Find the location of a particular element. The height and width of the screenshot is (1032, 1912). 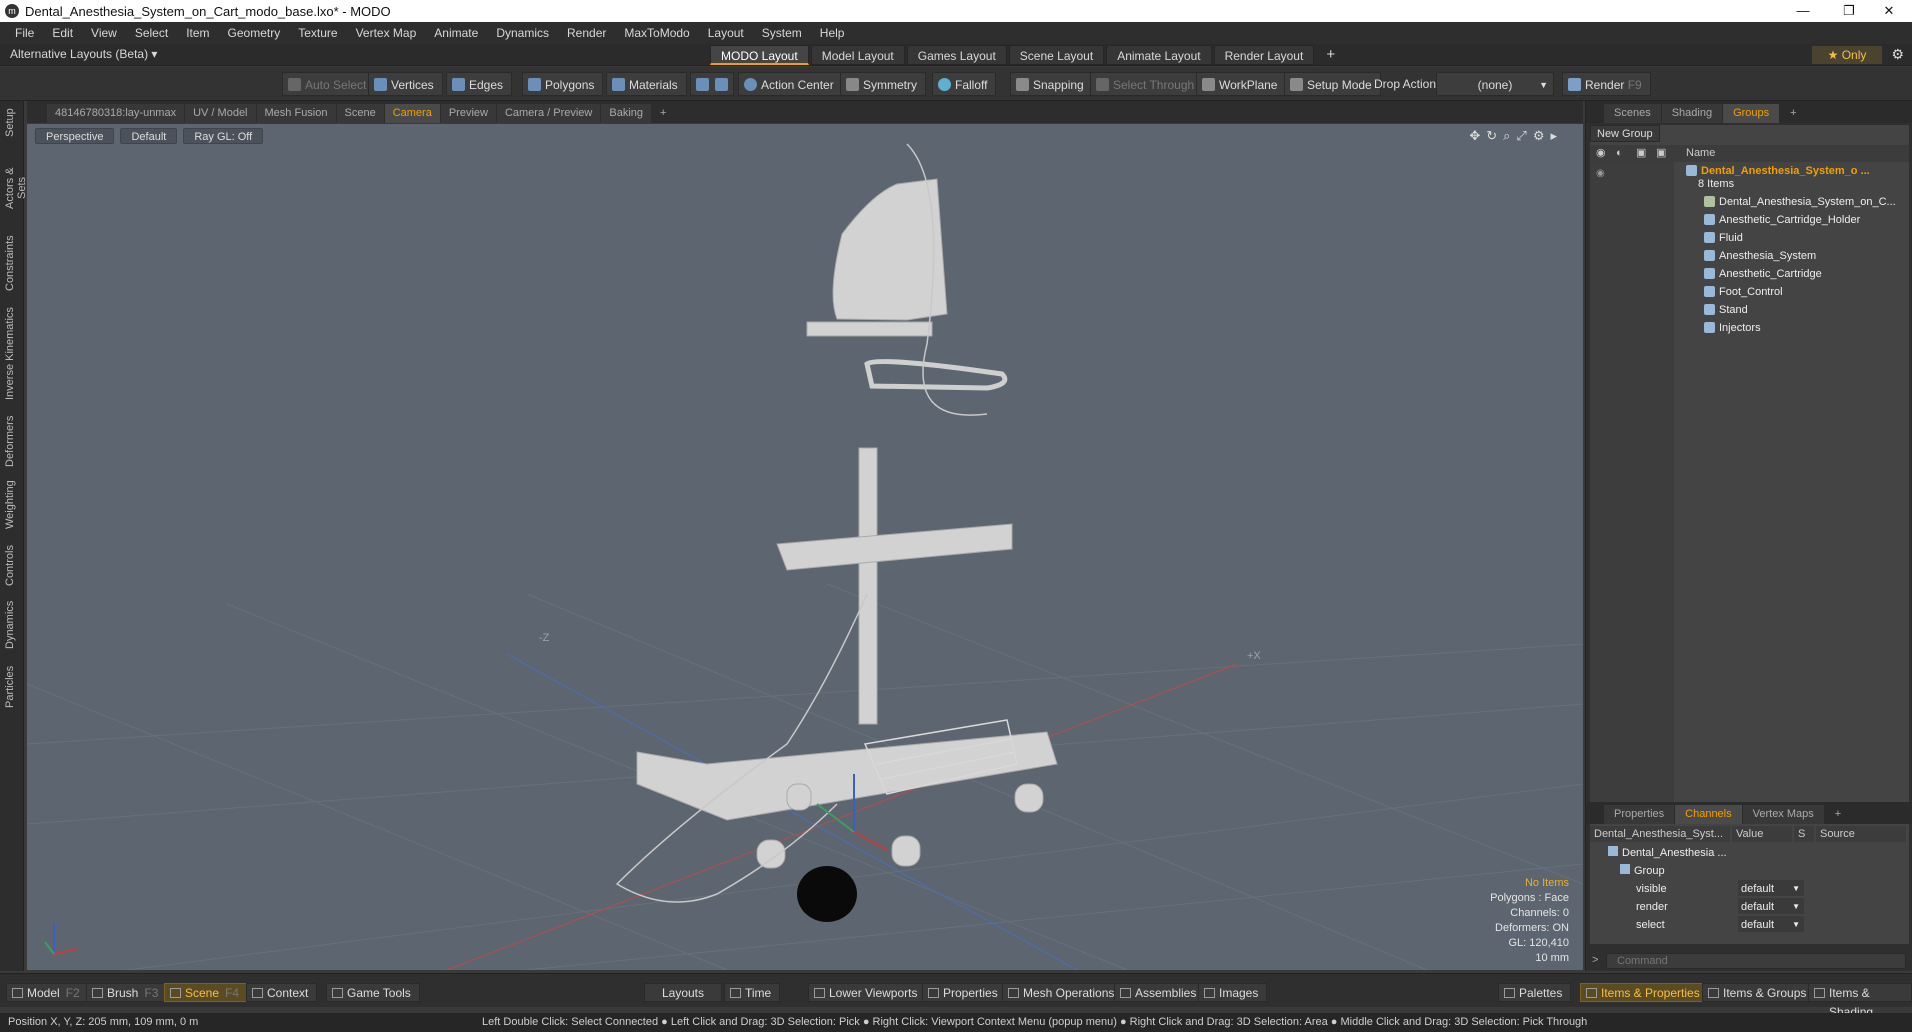

tree-item: Stand is located at coordinates (1791, 310).